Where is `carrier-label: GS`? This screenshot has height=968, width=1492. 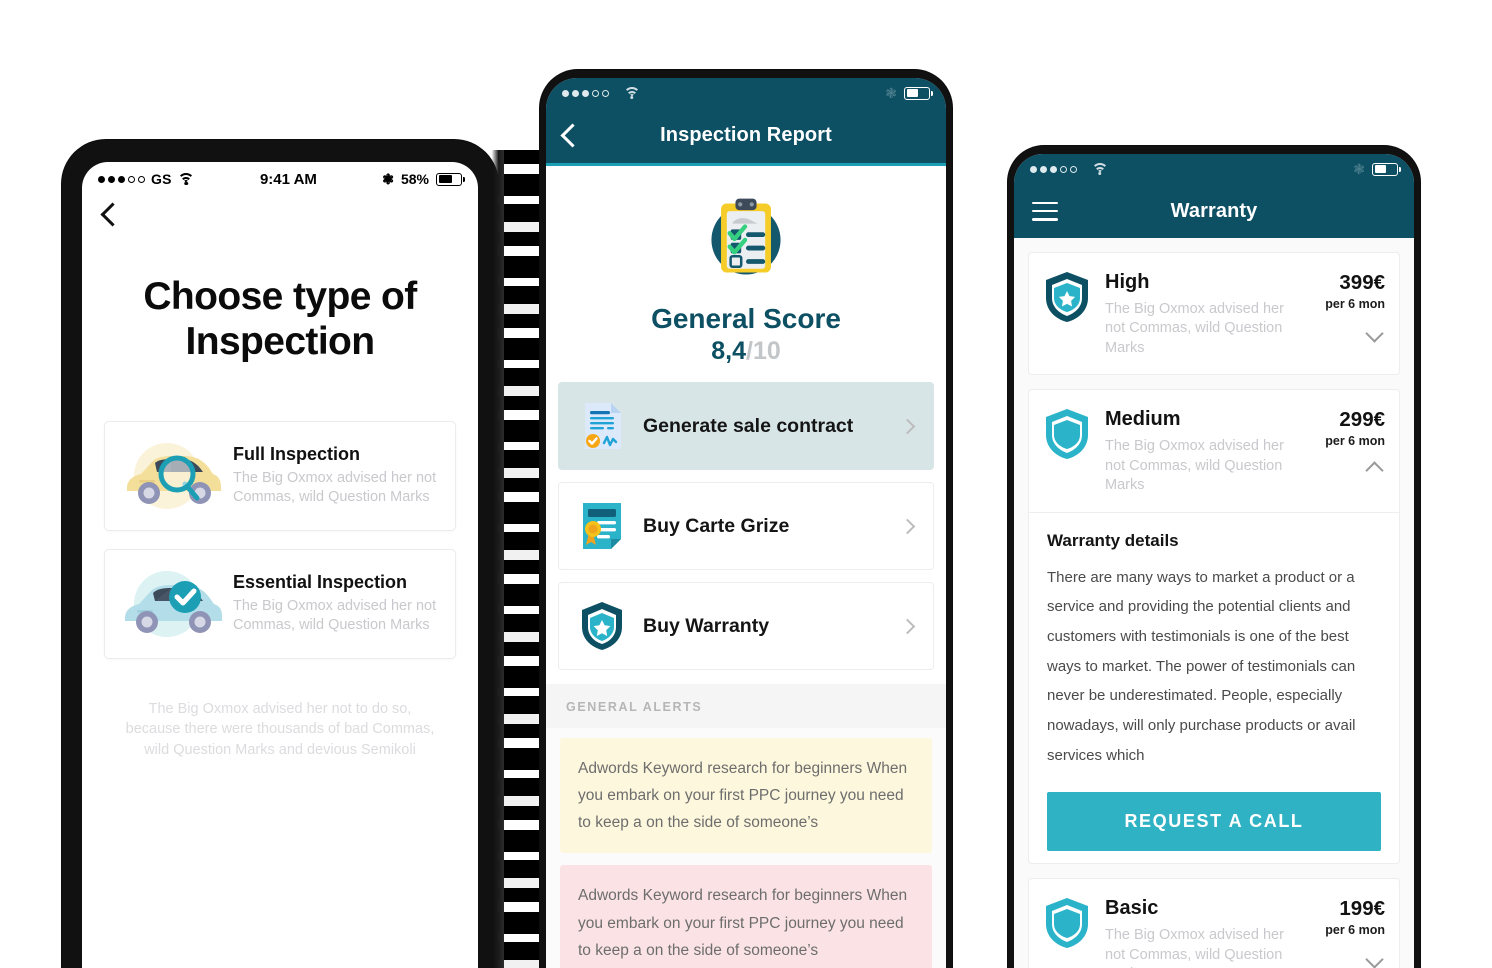
carrier-label: GS is located at coordinates (161, 179).